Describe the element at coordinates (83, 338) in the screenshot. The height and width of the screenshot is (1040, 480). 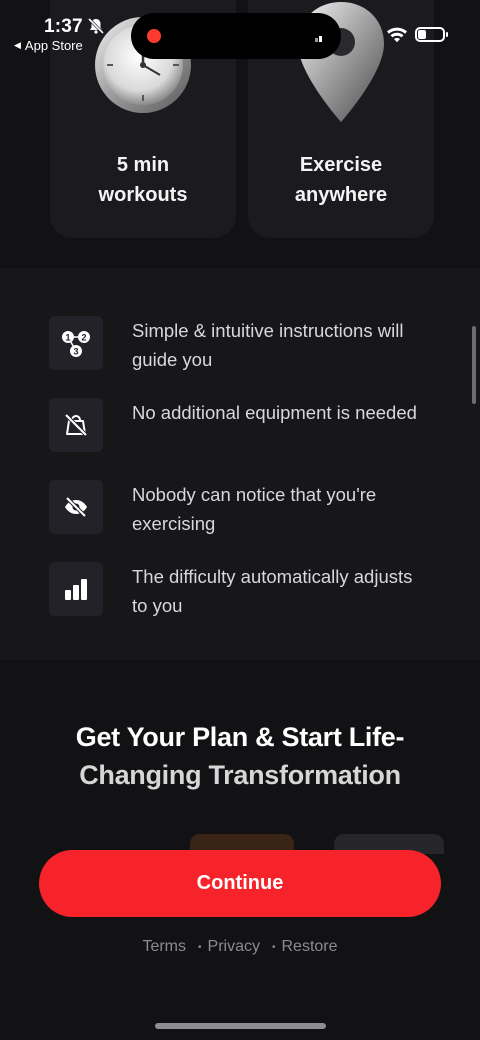
I see `svg-text: 2` at that location.